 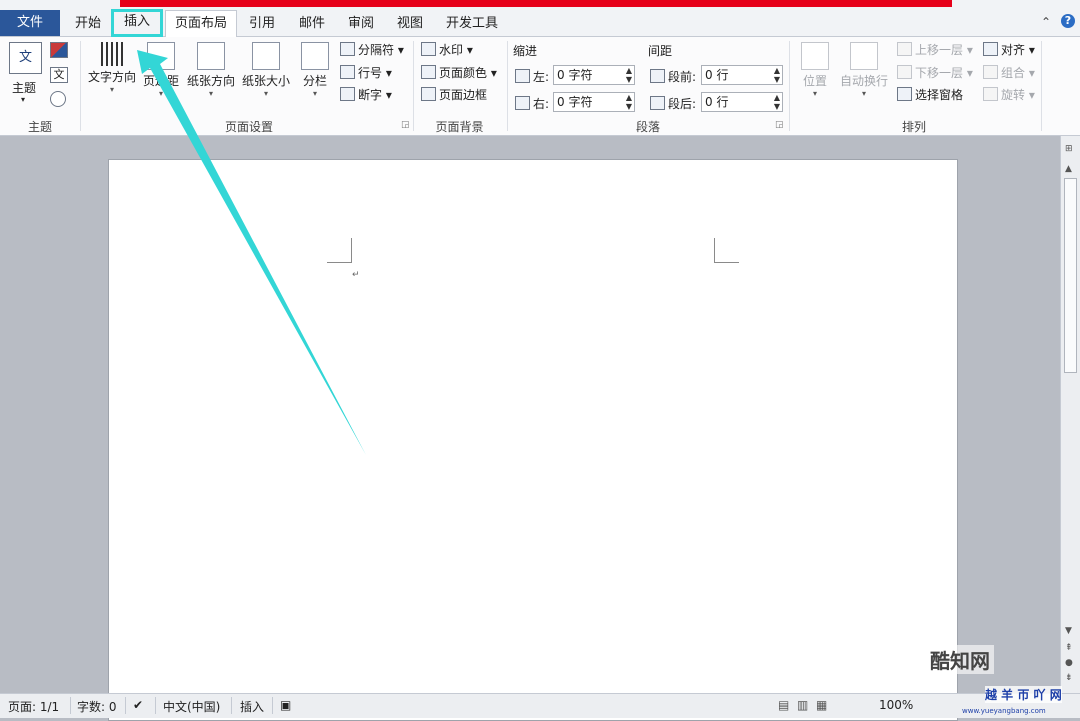 What do you see at coordinates (540, 705) in the screenshot?
I see `status-bar: 页面: 1/1 字数: 0 ✔ 中文(中国) 插入 ▣ ▤ ▥ ▦ 100%` at bounding box center [540, 705].